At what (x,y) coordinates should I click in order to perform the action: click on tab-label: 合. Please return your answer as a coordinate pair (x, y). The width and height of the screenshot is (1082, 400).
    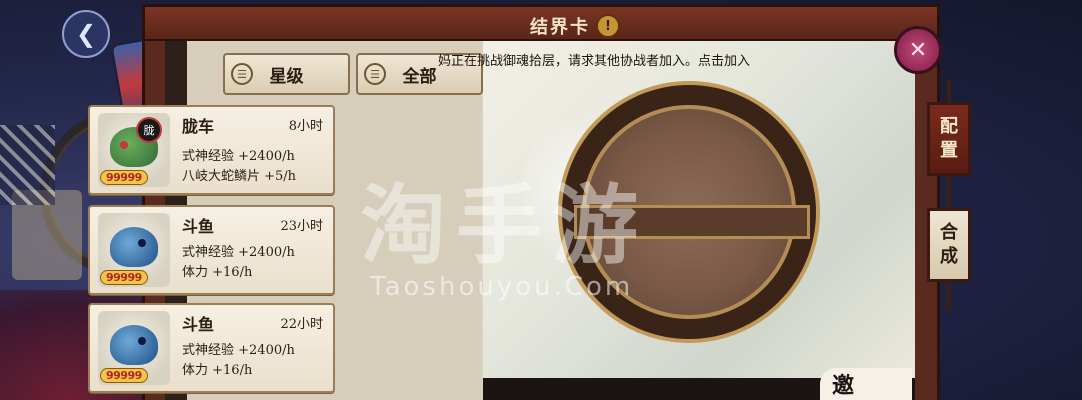
    Looking at the image, I should click on (949, 232).